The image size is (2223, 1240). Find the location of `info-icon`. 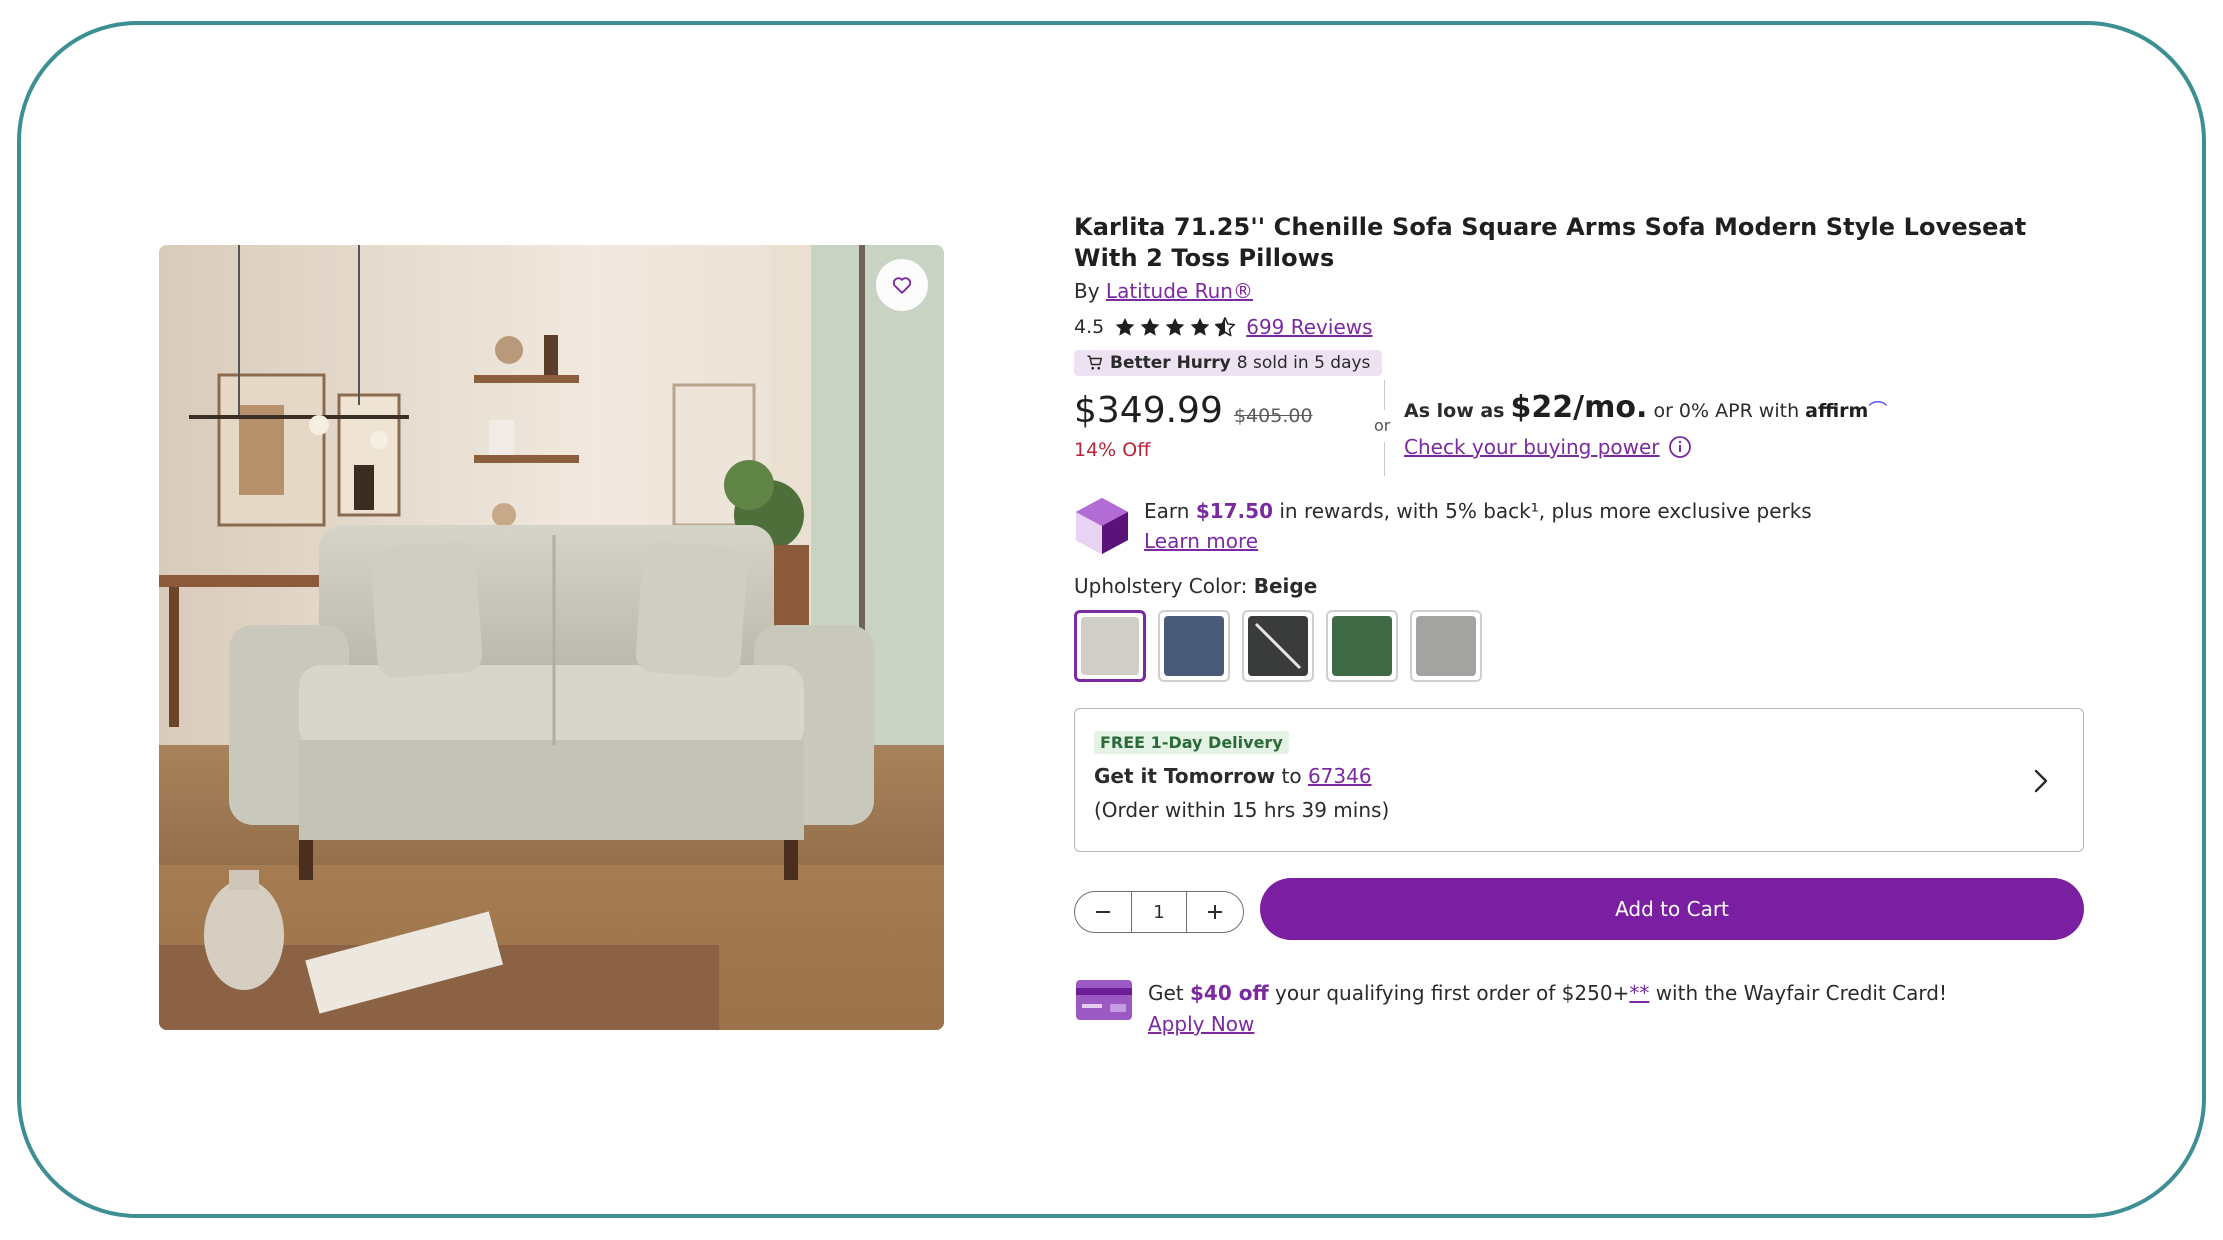

info-icon is located at coordinates (1680, 447).